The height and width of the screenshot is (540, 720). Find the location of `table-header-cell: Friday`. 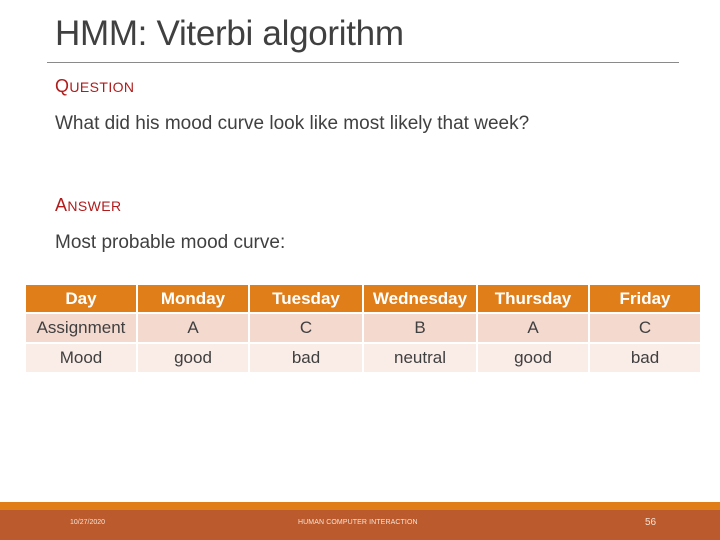

table-header-cell: Friday is located at coordinates (645, 298).